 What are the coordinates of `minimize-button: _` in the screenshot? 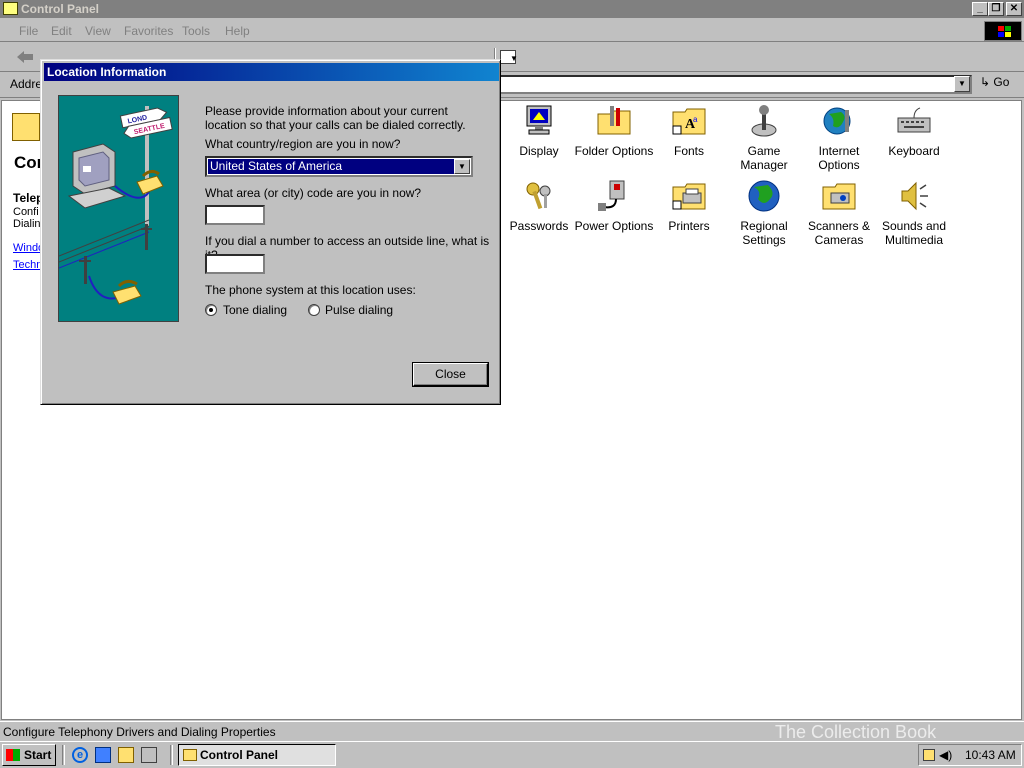 It's located at (980, 9).